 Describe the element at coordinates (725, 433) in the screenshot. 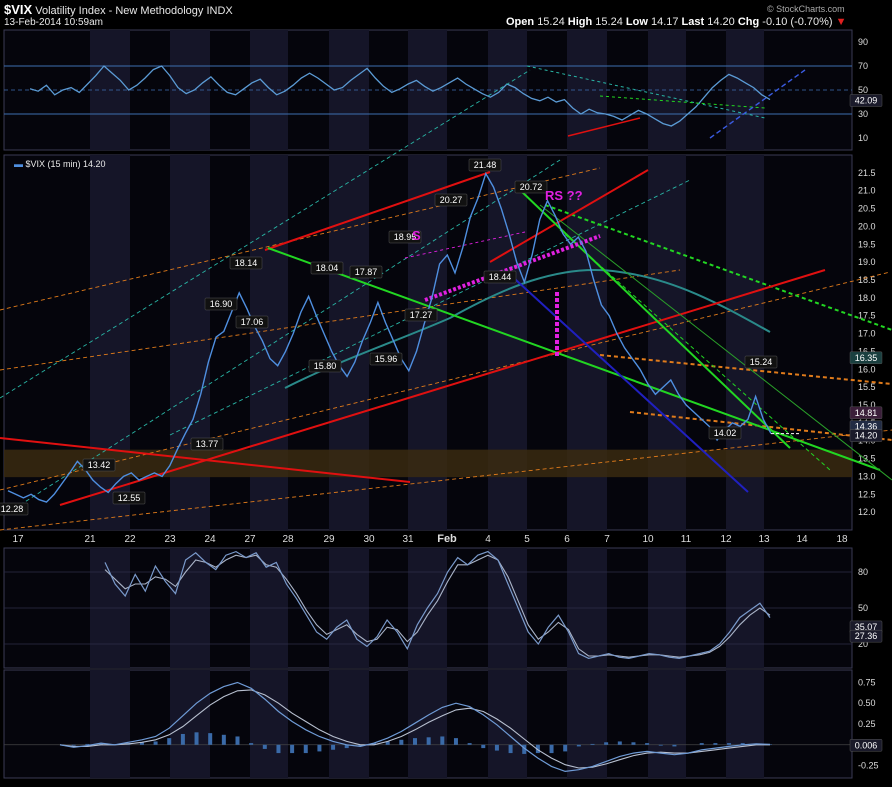

I see `annotation-14.02: 14.02` at that location.